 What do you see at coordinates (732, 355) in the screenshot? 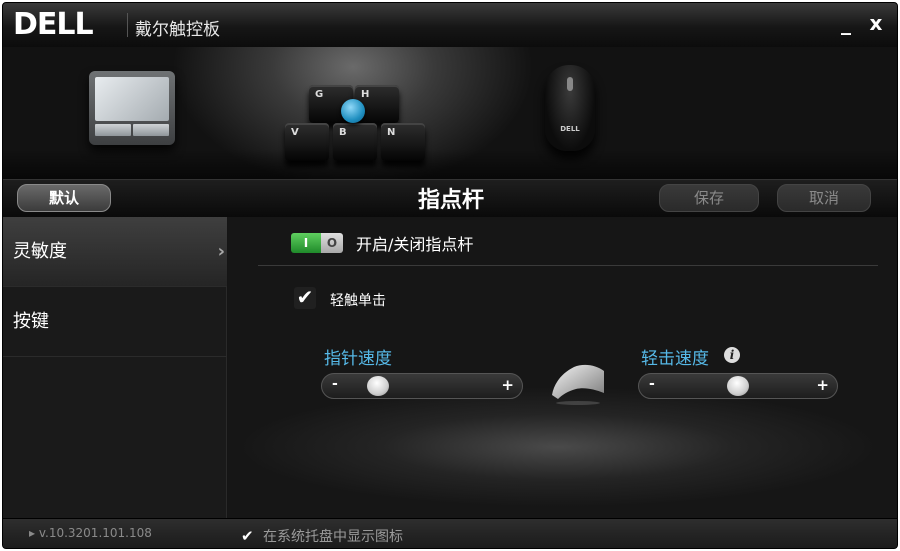
I see `info-icon: i` at bounding box center [732, 355].